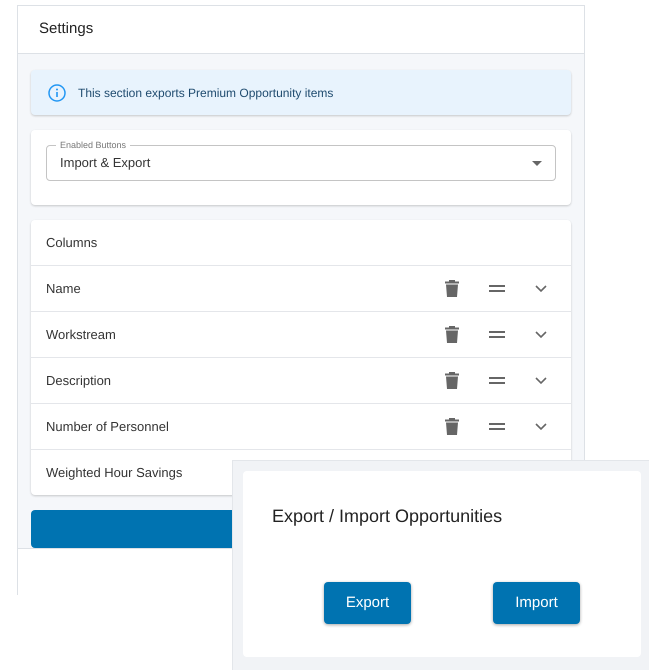 This screenshot has height=670, width=649. I want to click on dialog-action-button: Export, so click(367, 603).